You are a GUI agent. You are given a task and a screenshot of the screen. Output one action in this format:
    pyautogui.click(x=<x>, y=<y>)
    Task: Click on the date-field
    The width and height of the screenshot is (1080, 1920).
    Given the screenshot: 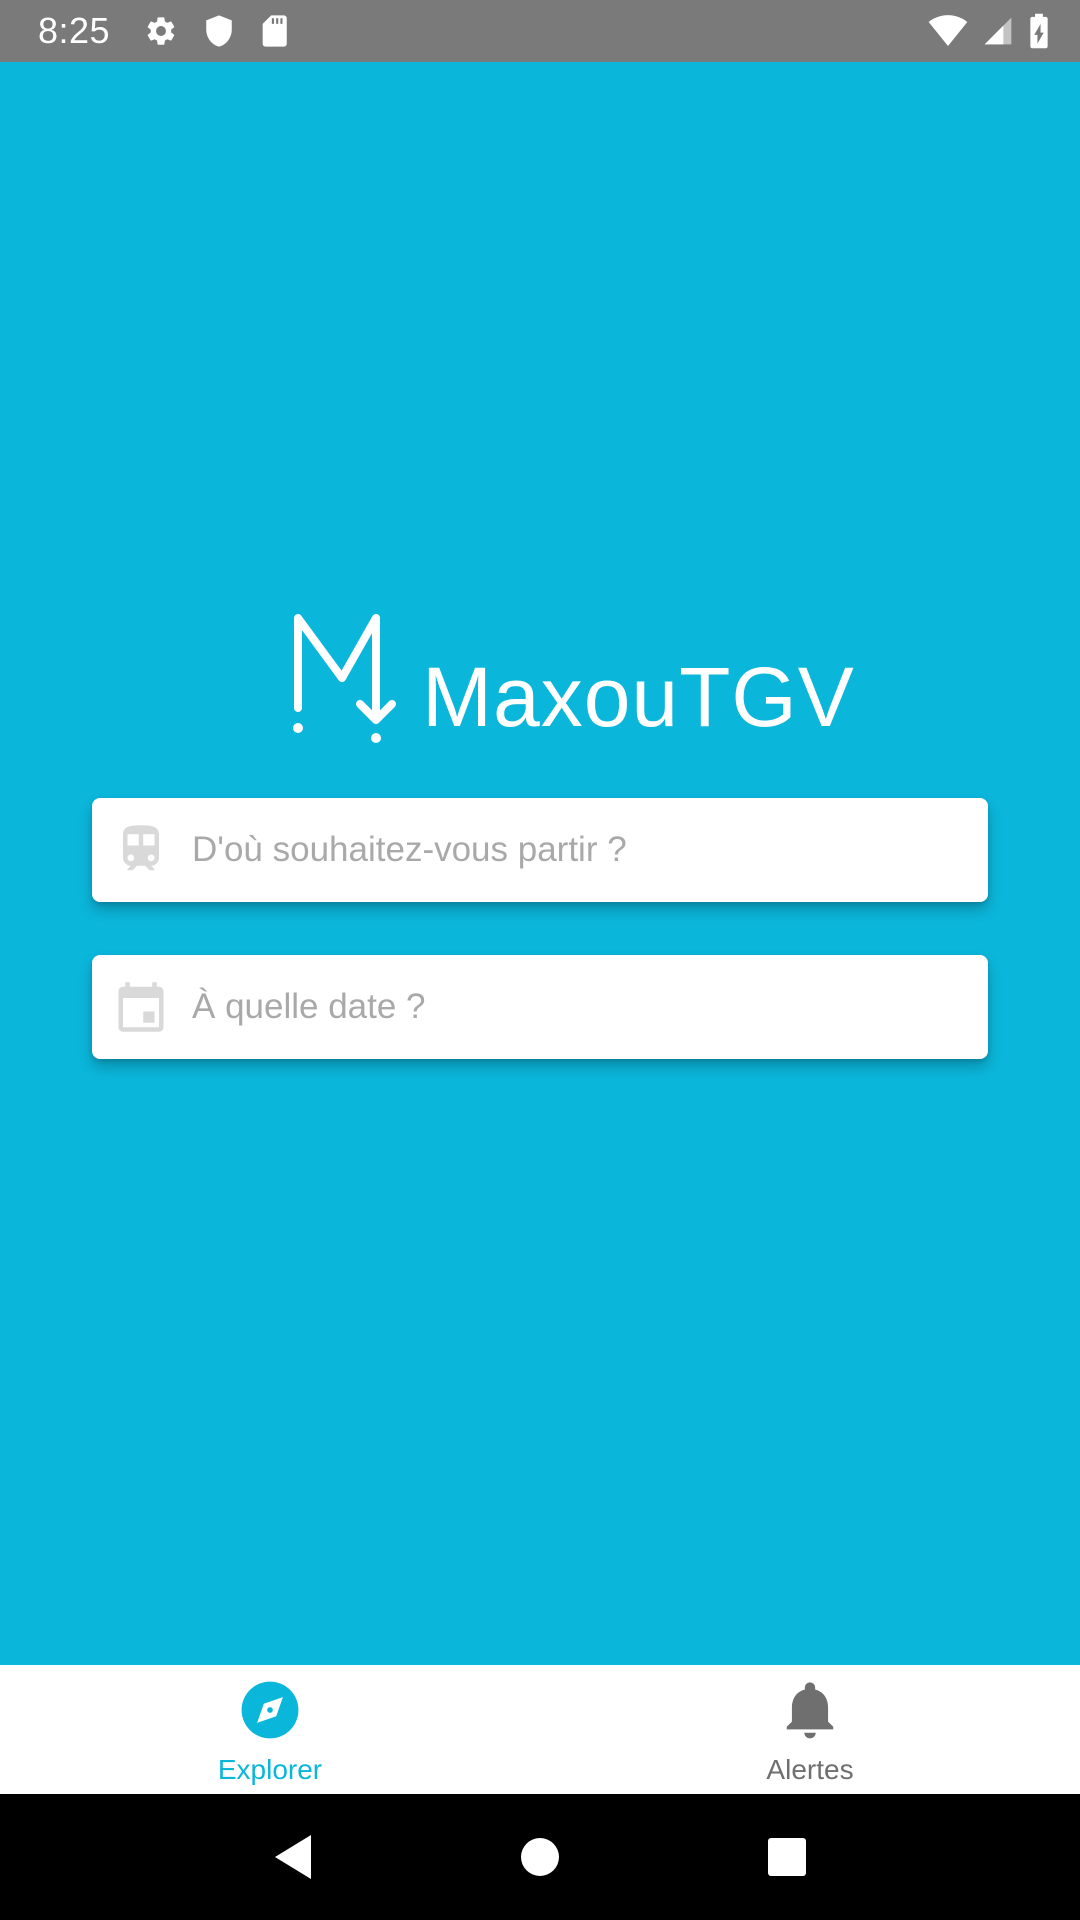 What is the action you would take?
    pyautogui.click(x=540, y=1007)
    